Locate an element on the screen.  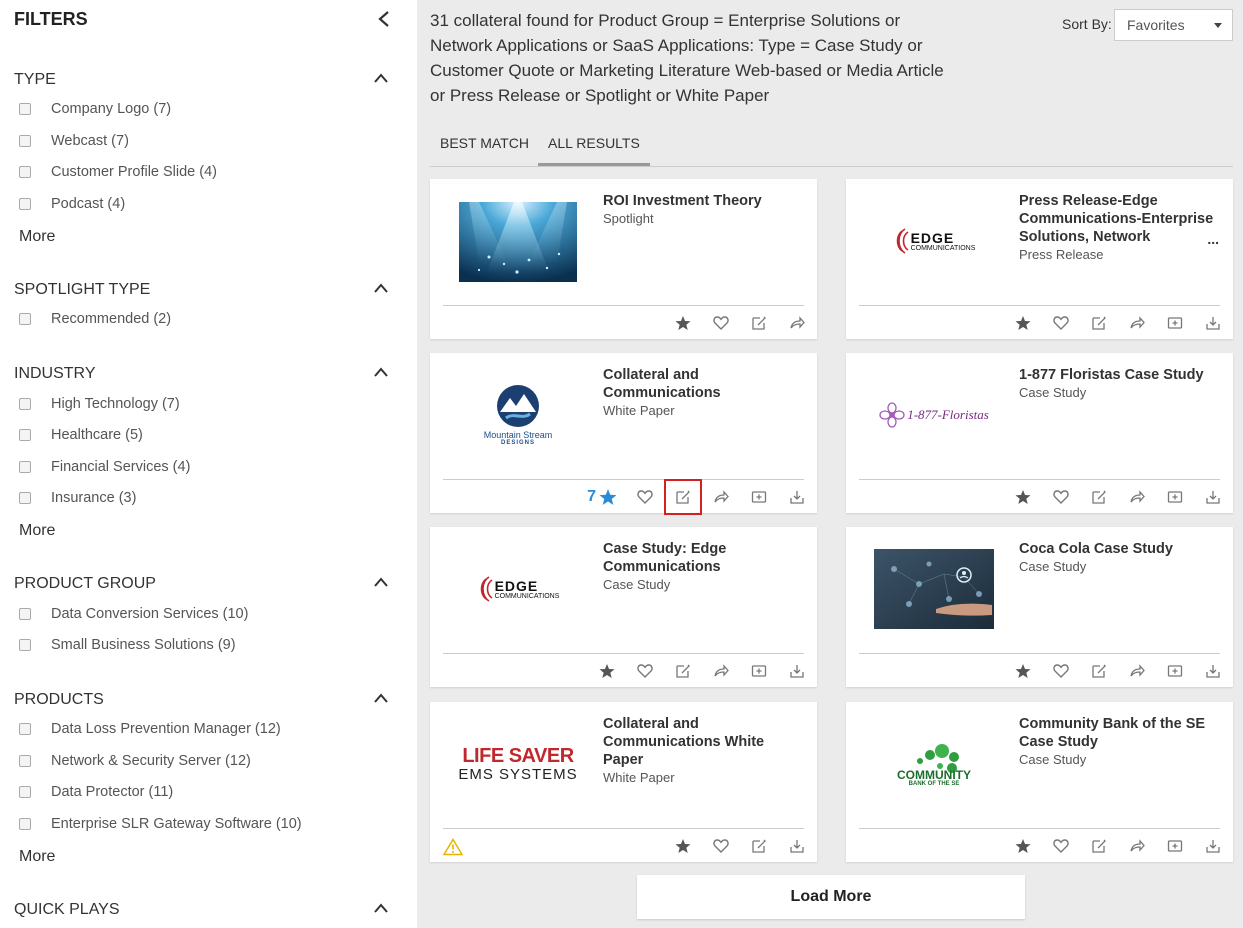
thumbnail-image: Mountain Stream DESIGNS is located at coordinates (518, 415).